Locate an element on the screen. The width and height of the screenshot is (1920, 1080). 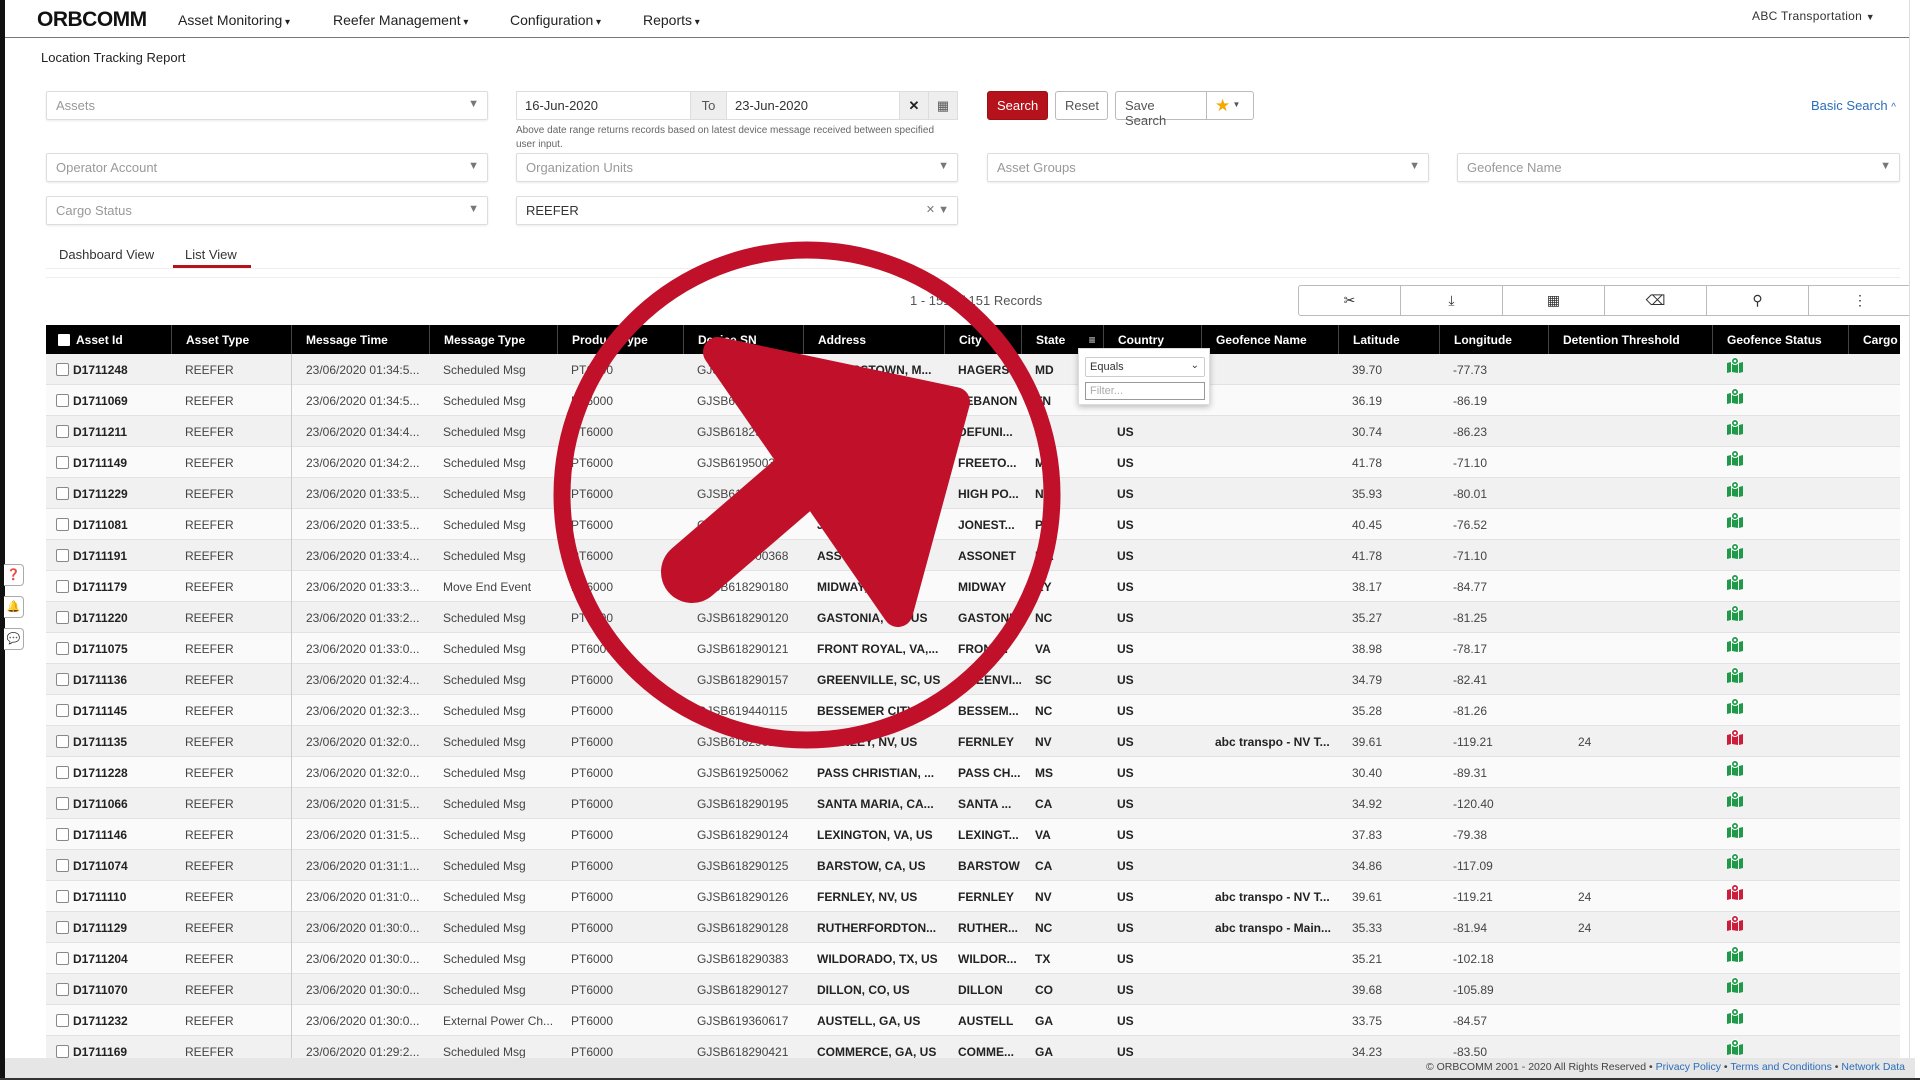
column-header-detention-threshold: Detention Threshold is located at coordinates (1630, 339).